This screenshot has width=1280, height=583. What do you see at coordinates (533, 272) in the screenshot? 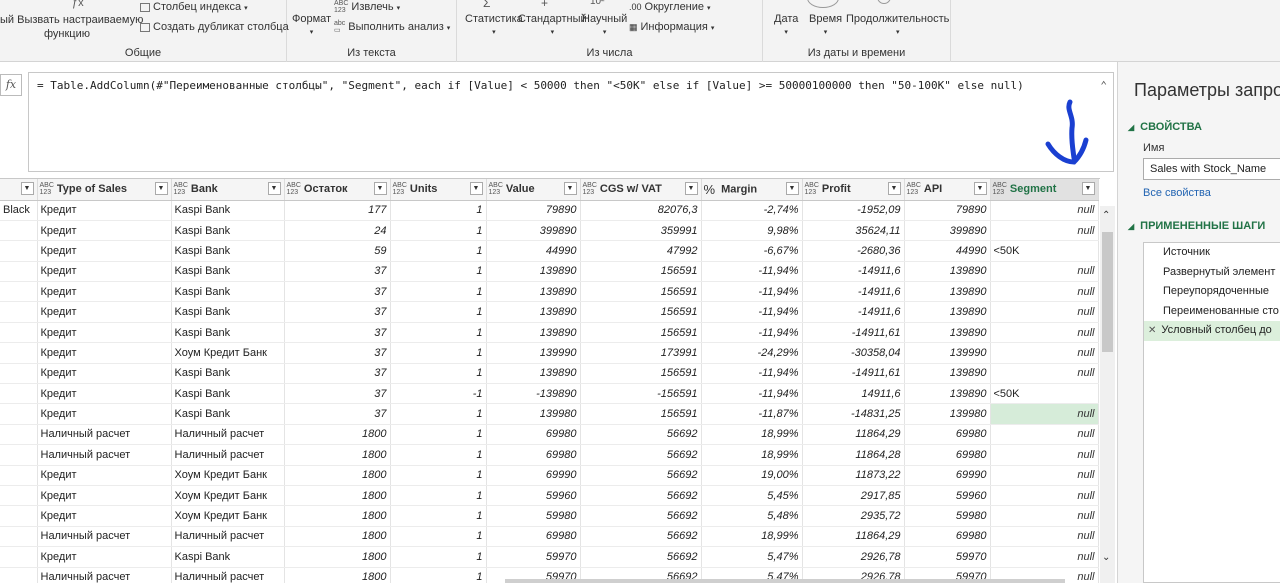
I see `table-cell: 139890` at bounding box center [533, 272].